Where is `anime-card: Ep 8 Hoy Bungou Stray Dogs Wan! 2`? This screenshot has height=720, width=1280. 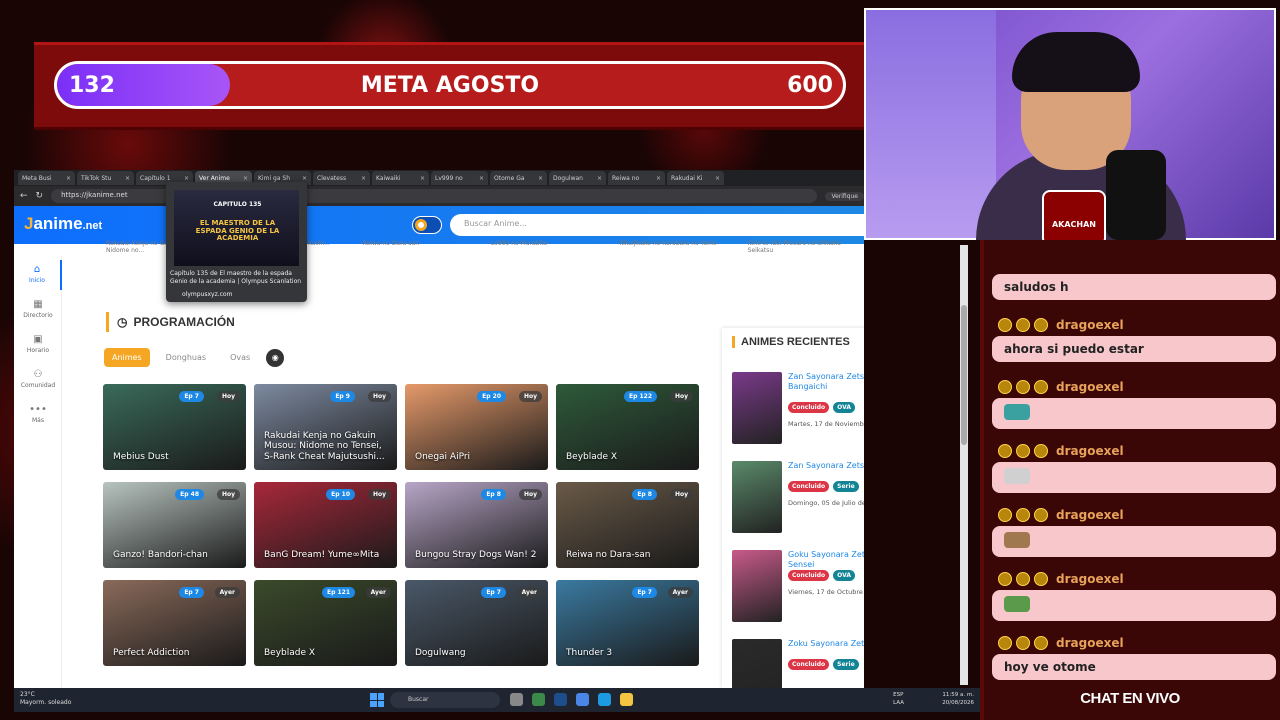
anime-card: Ep 8 Hoy Bungou Stray Dogs Wan! 2 is located at coordinates (476, 525).